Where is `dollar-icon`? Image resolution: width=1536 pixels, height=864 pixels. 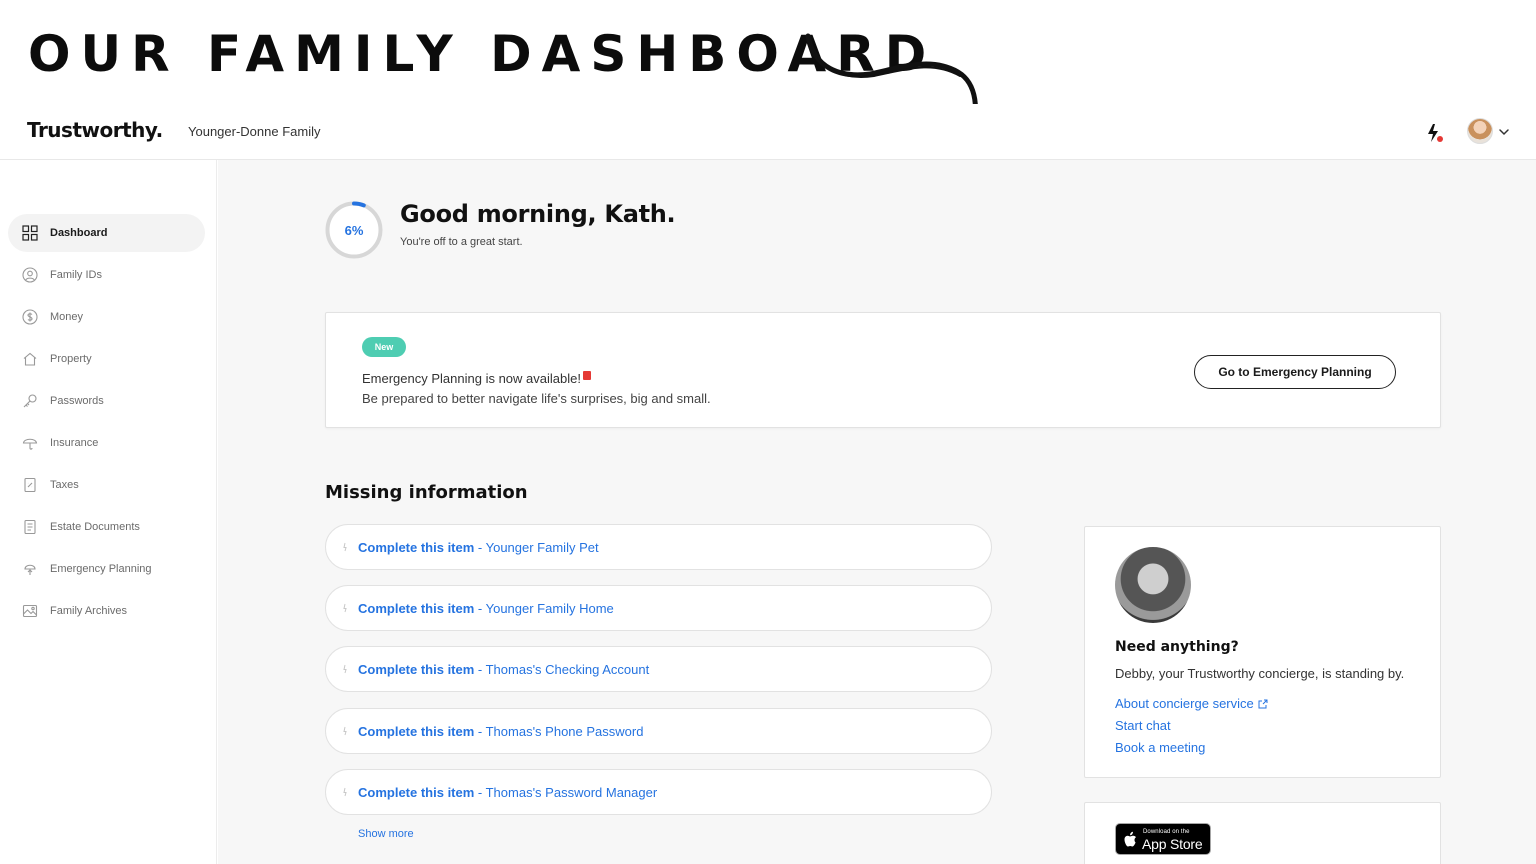
dollar-icon is located at coordinates (30, 317).